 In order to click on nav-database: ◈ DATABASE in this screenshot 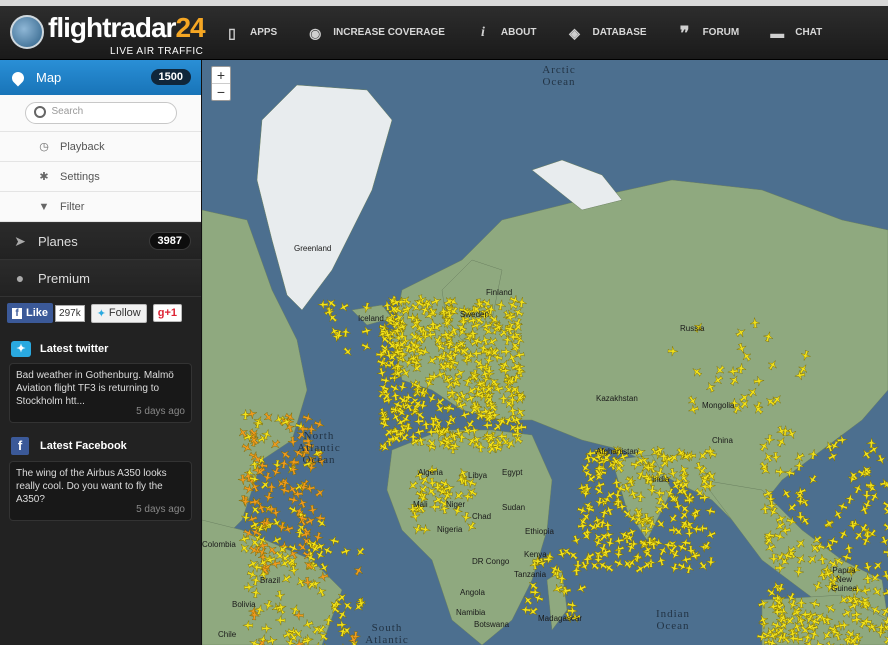, I will do `click(605, 33)`.